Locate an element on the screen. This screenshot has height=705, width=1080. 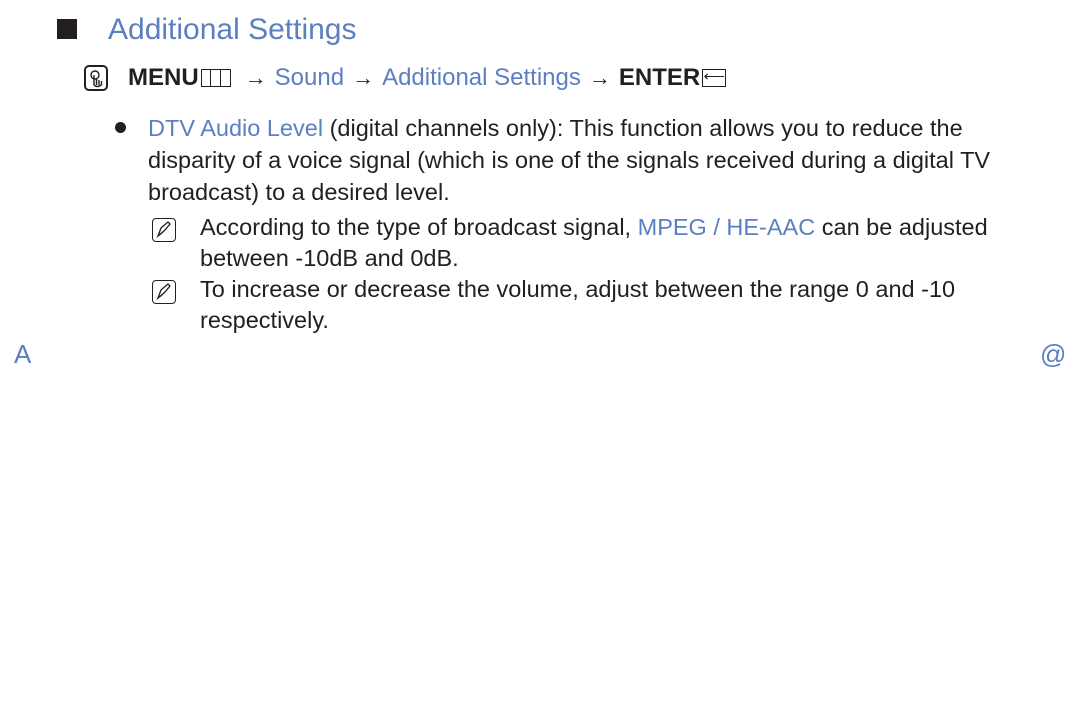
footer-left-glyph: A is located at coordinates (23, 354).